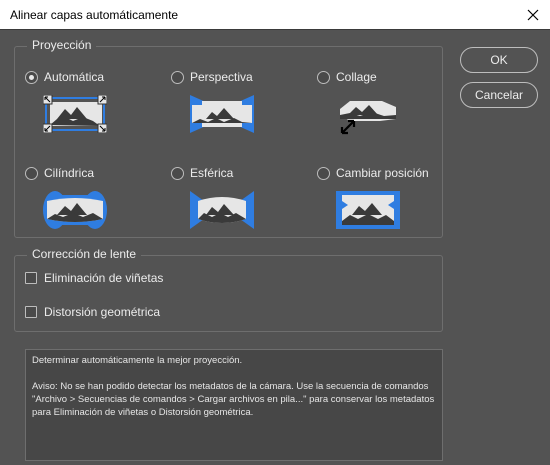 The height and width of the screenshot is (465, 550). What do you see at coordinates (275, 15) in the screenshot?
I see `title-bar: Alinear capas automáticamente` at bounding box center [275, 15].